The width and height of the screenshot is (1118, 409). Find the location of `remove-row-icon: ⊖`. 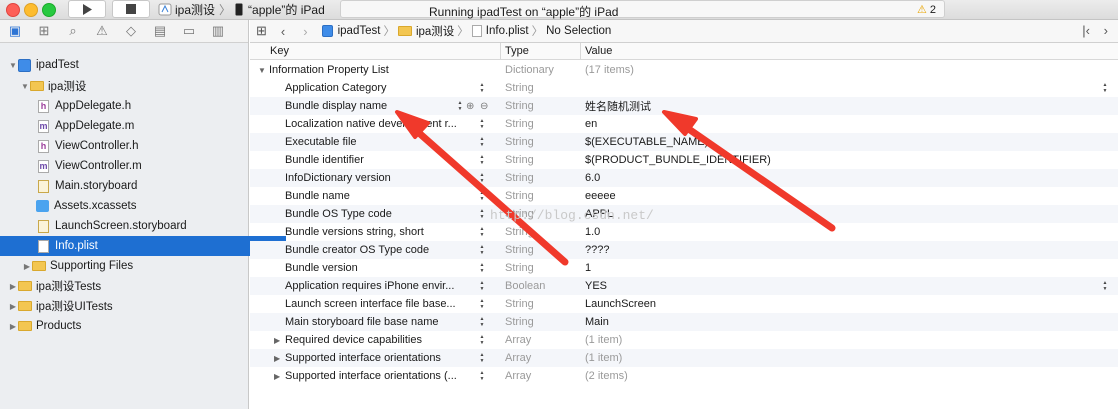

remove-row-icon: ⊖ is located at coordinates (484, 106).